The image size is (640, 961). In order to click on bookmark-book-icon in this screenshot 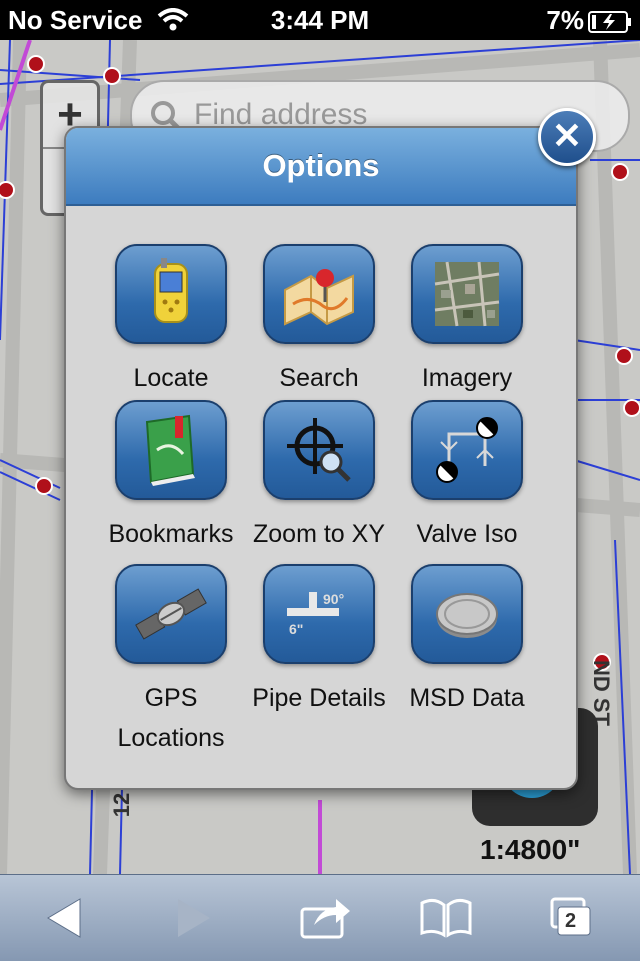, I will do `click(171, 450)`.